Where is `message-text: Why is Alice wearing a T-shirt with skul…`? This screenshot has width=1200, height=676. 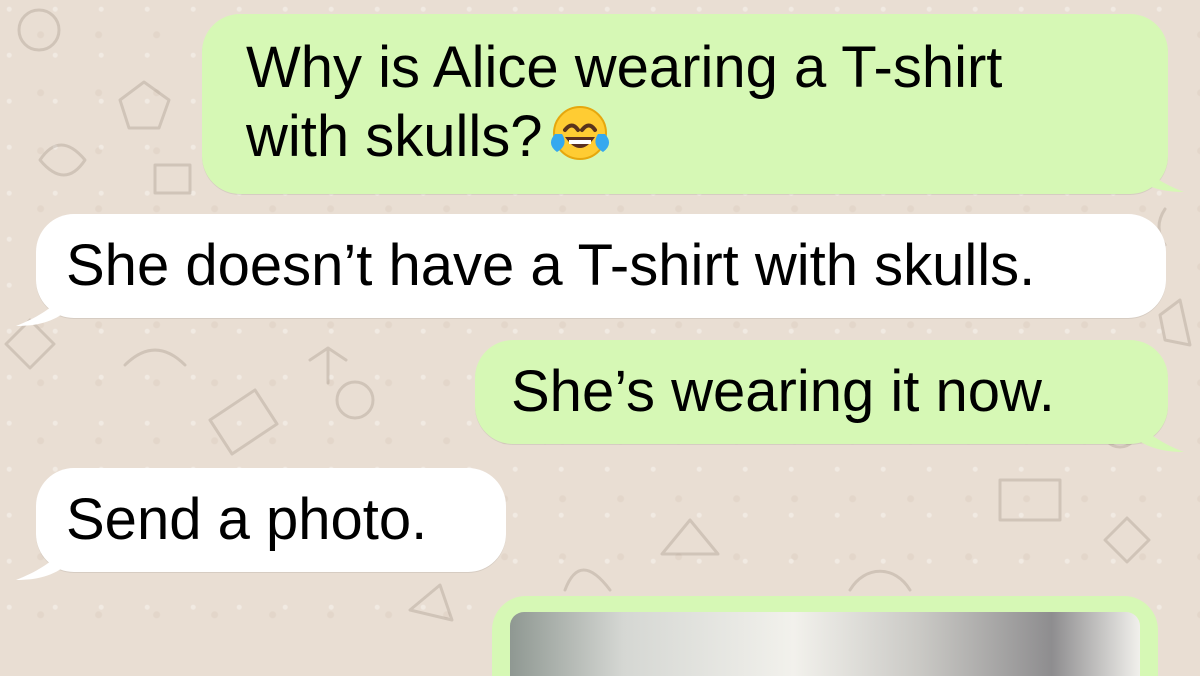 message-text: Why is Alice wearing a T-shirt with skul… is located at coordinates (624, 102).